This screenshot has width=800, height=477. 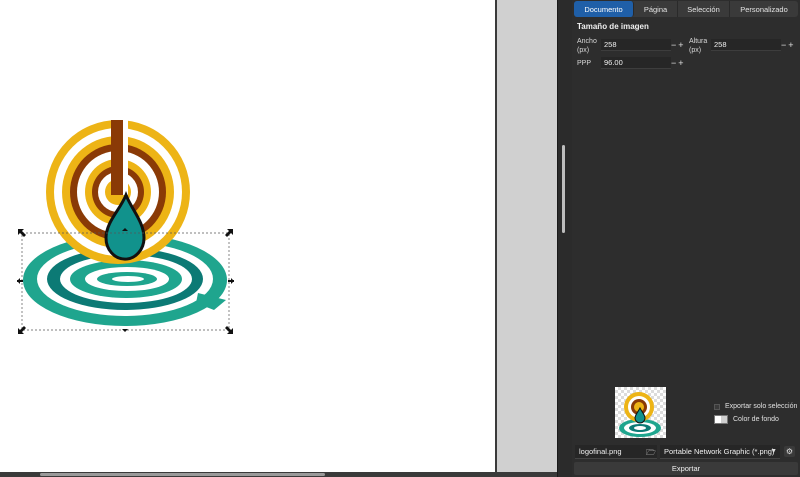 What do you see at coordinates (636, 45) in the screenshot?
I see `width-input: 258` at bounding box center [636, 45].